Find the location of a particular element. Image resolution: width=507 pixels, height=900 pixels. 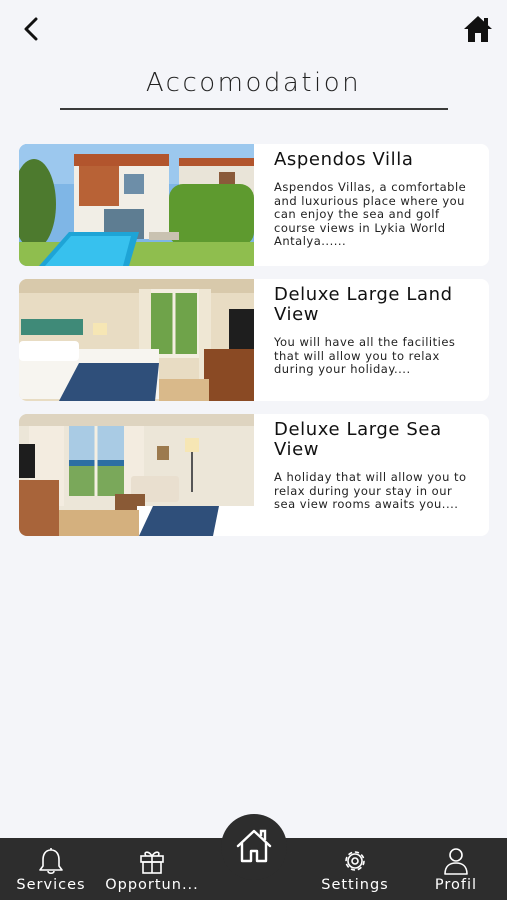

back-button is located at coordinates (31, 29).